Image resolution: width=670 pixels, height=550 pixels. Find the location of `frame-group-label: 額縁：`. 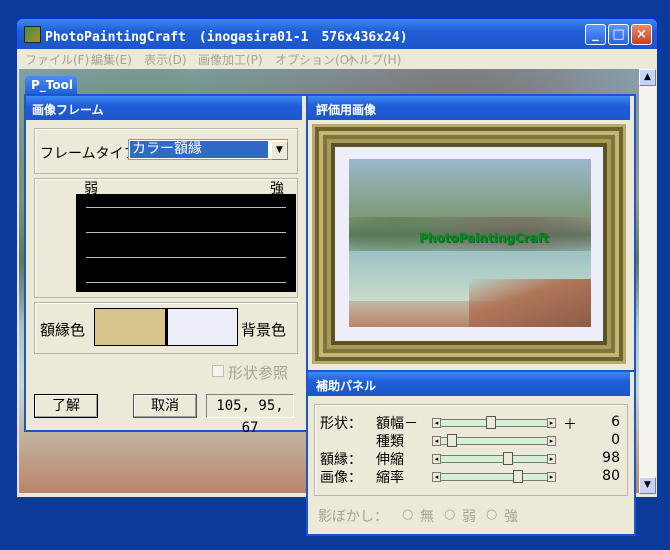

frame-group-label: 額縁： is located at coordinates (341, 460).